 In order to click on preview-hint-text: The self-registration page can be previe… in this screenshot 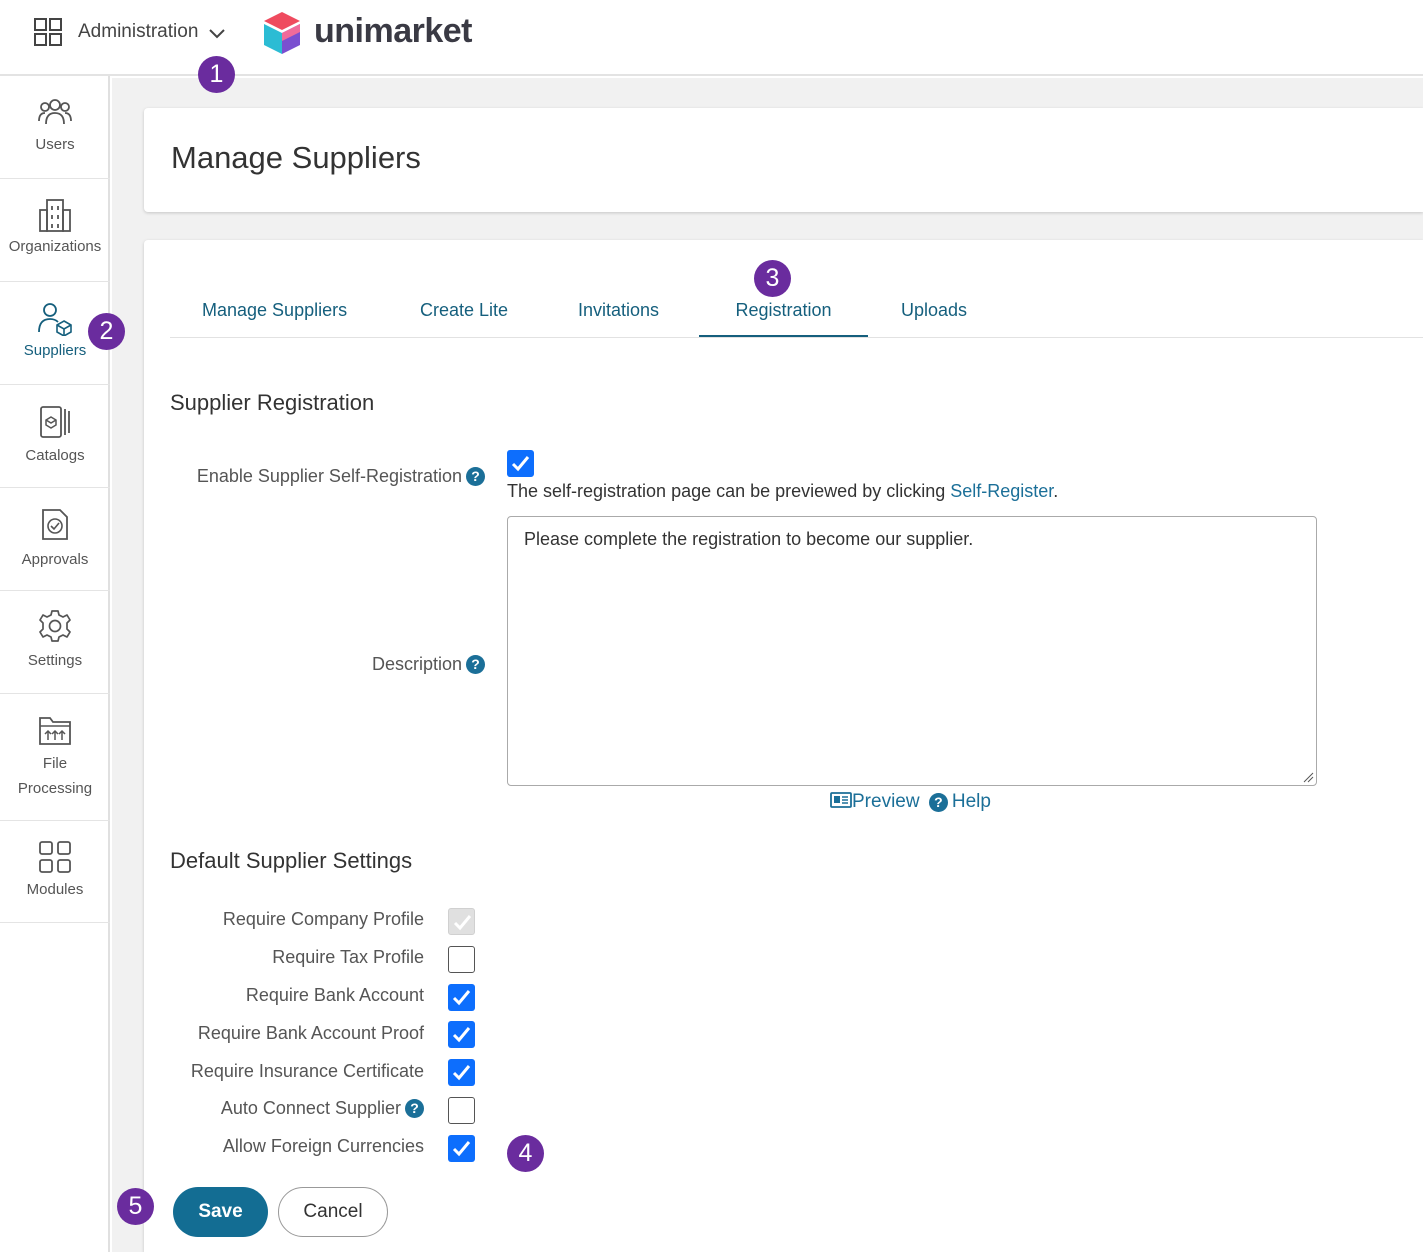, I will do `click(729, 491)`.